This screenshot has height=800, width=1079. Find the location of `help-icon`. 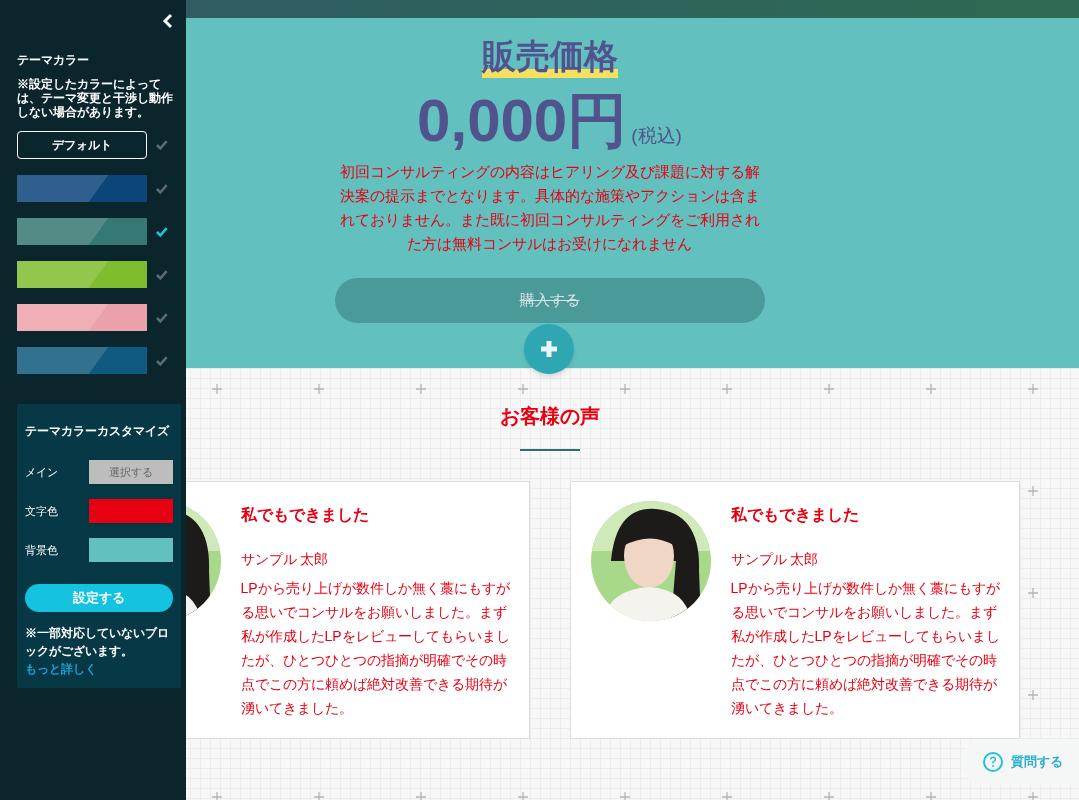

help-icon is located at coordinates (993, 762).